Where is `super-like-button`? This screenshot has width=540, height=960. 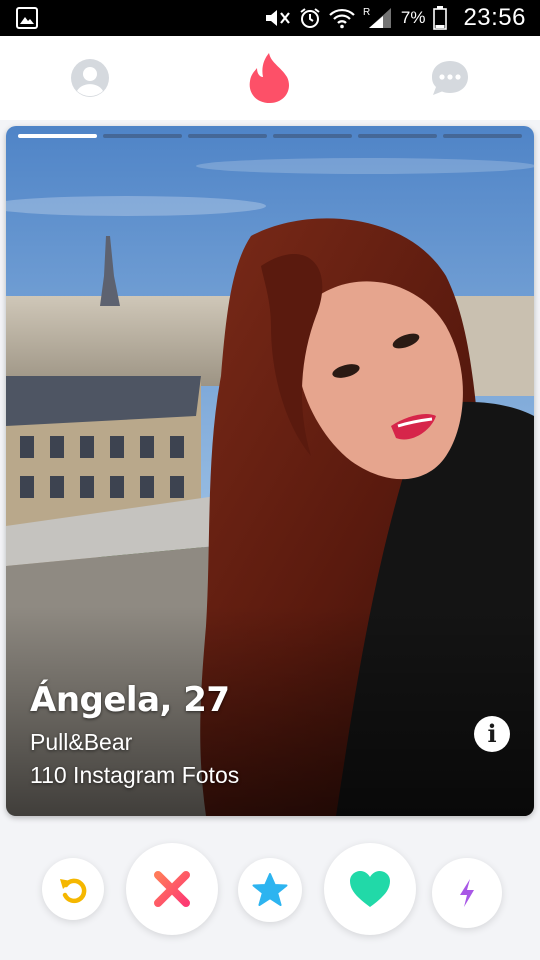
super-like-button is located at coordinates (270, 890).